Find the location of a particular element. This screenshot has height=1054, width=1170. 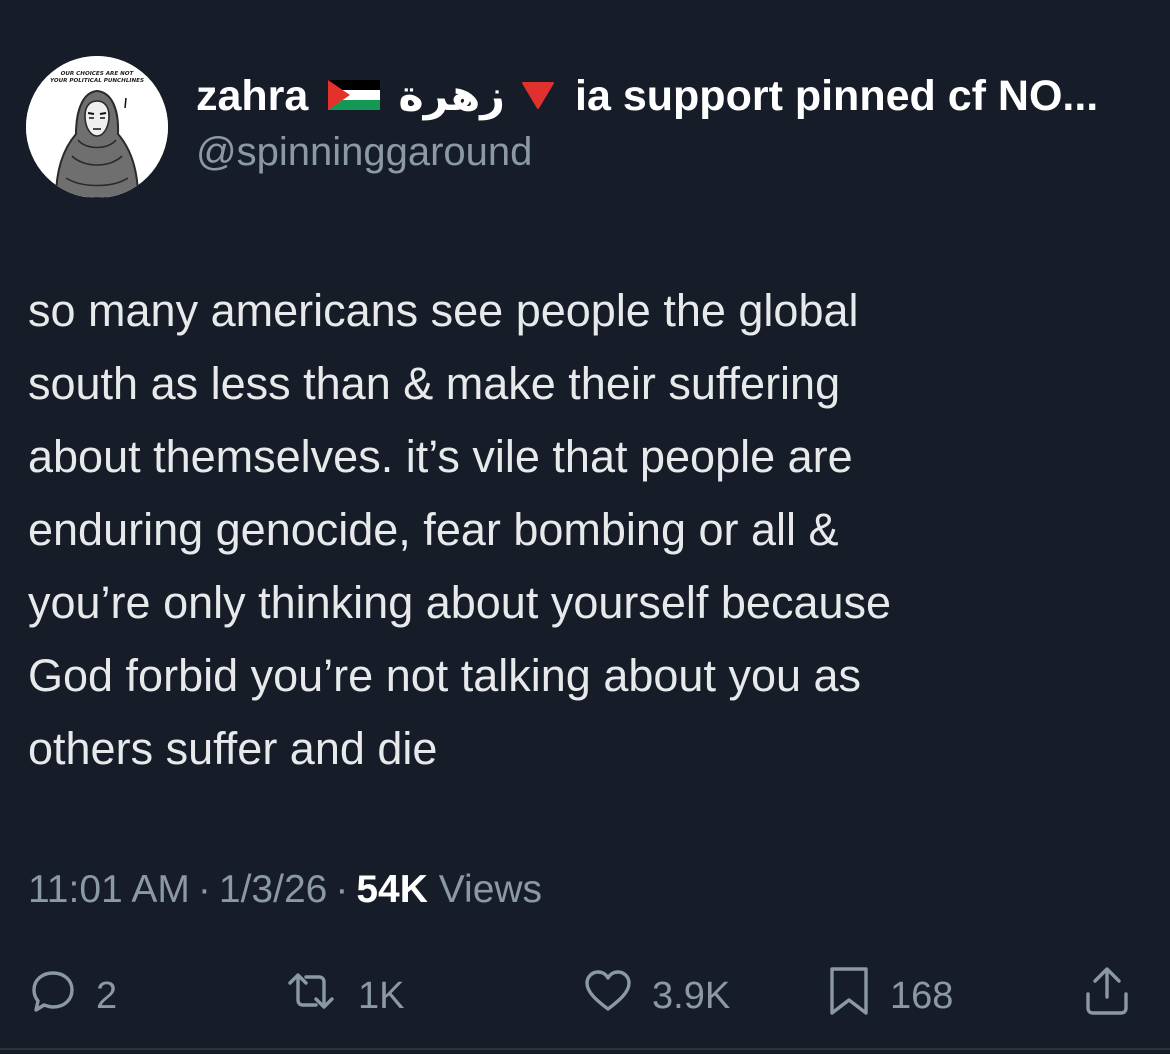

divider is located at coordinates (585, 1049).